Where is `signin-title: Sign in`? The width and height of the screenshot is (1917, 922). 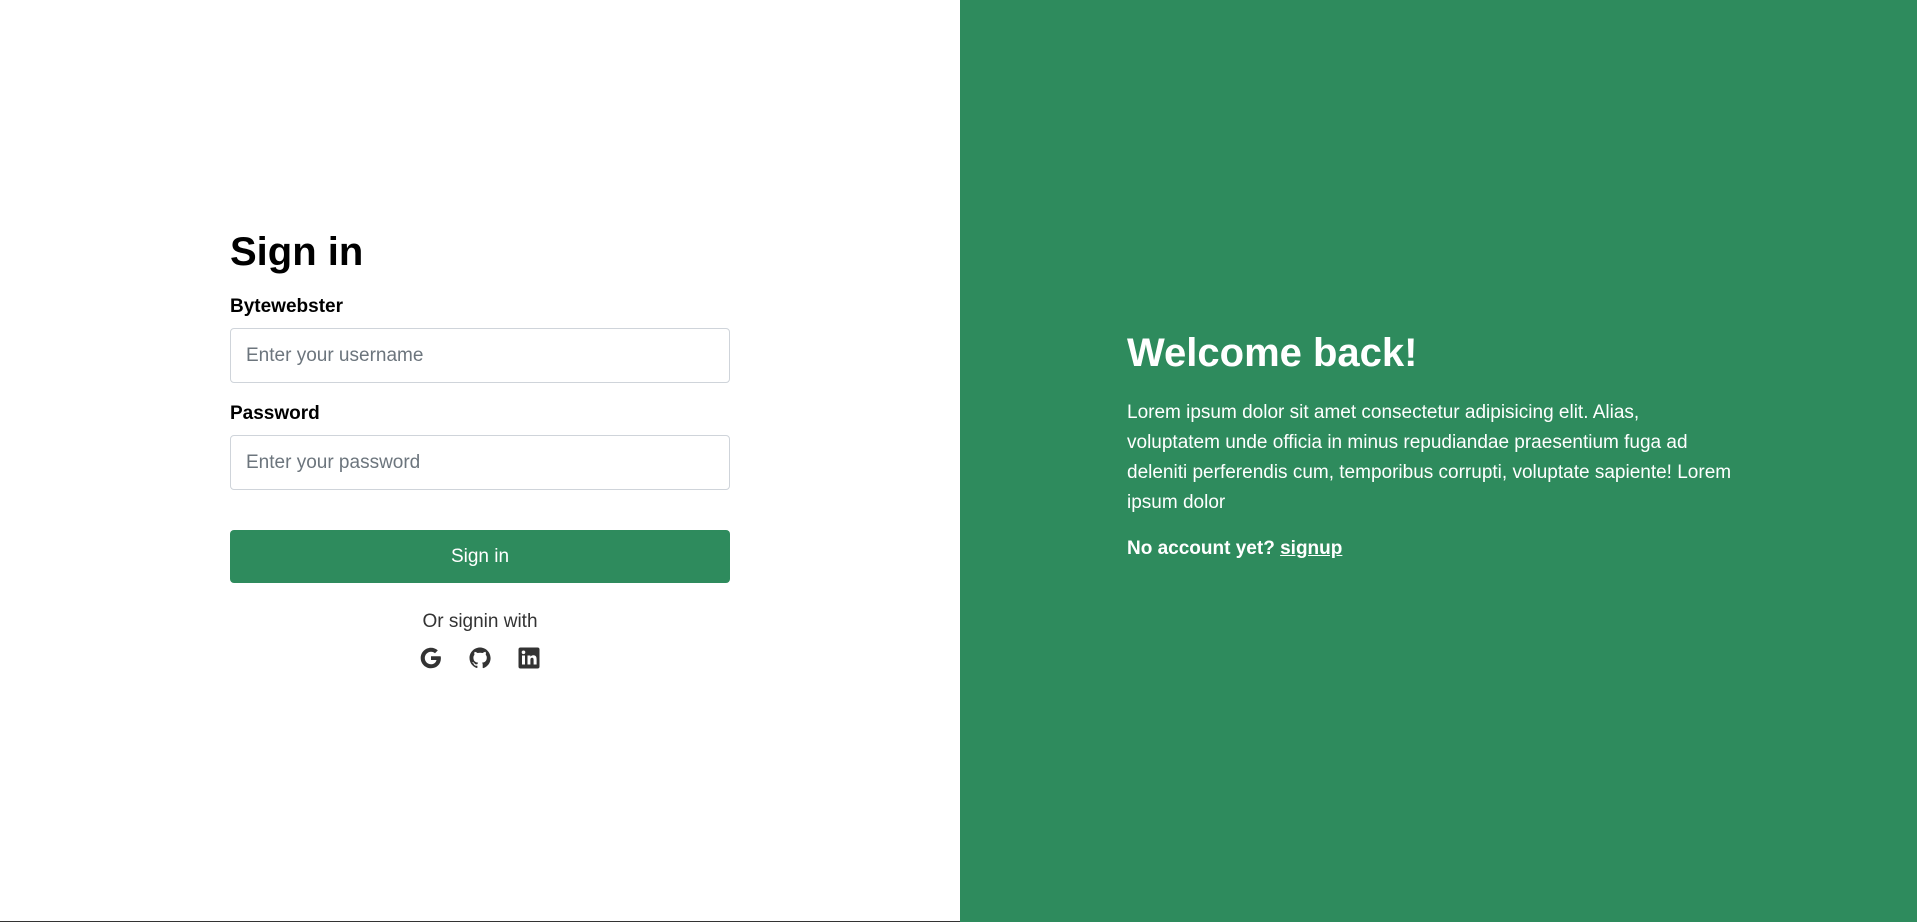 signin-title: Sign in is located at coordinates (297, 252).